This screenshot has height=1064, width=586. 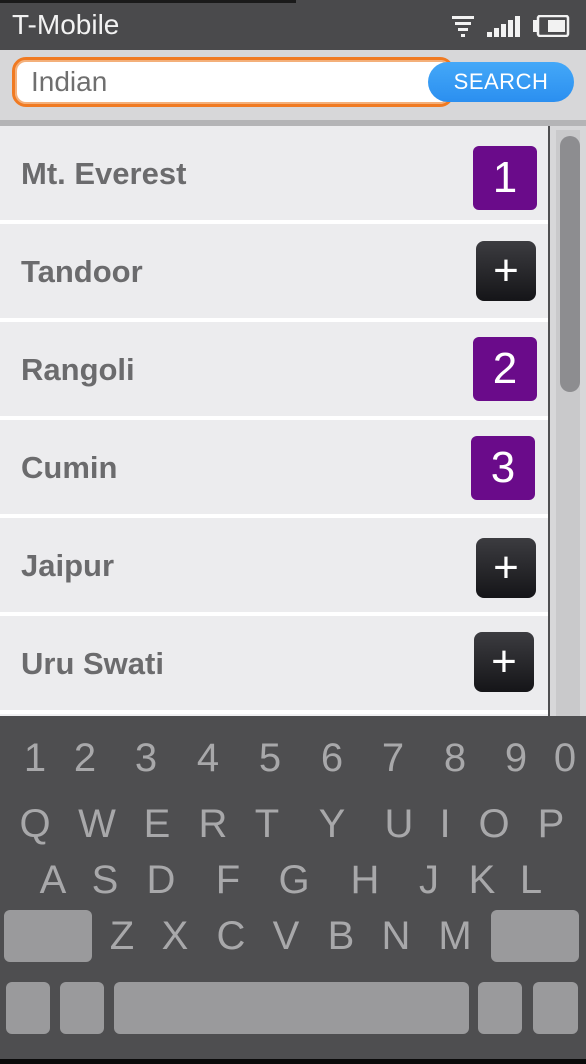 What do you see at coordinates (105, 880) in the screenshot?
I see `key-s: S` at bounding box center [105, 880].